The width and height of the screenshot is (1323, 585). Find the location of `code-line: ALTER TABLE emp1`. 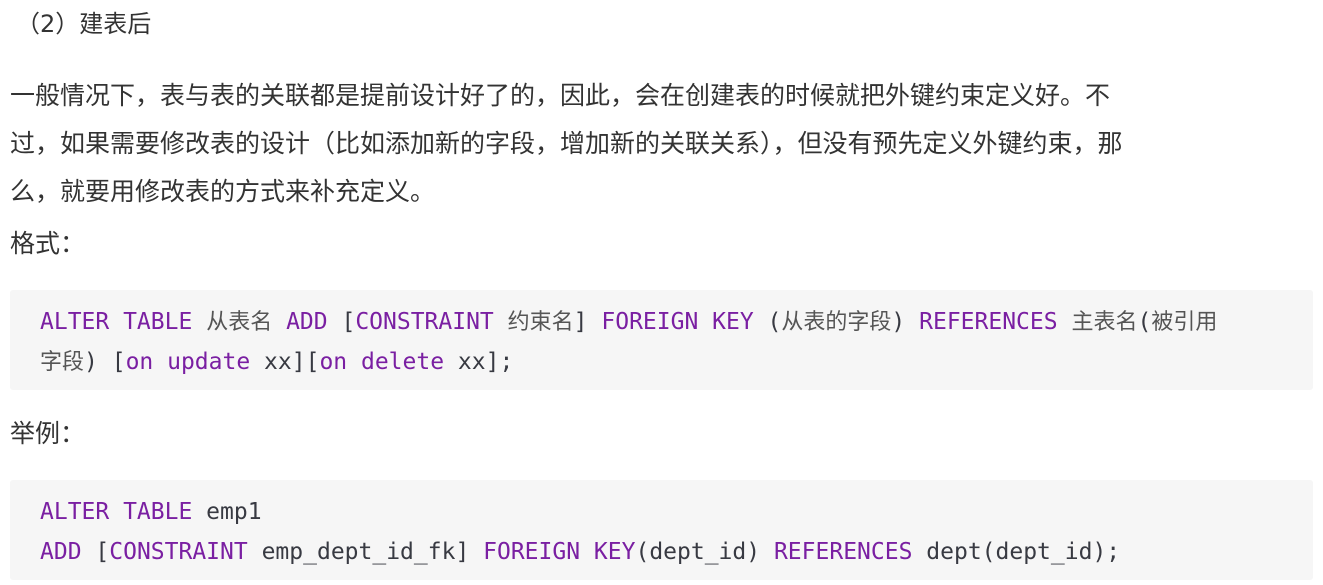

code-line: ALTER TABLE emp1 is located at coordinates (151, 512).